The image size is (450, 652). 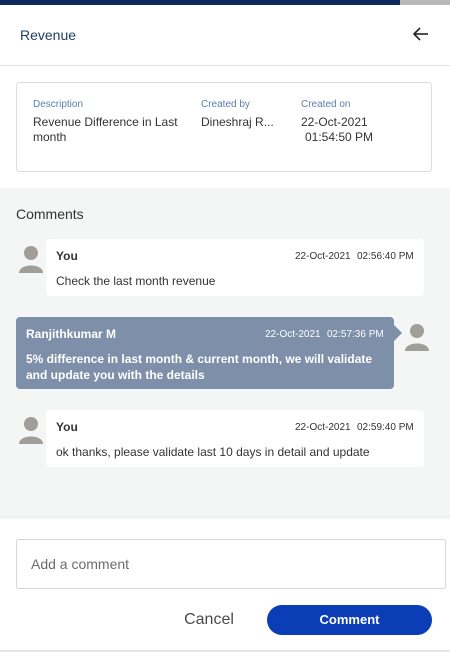 What do you see at coordinates (385, 427) in the screenshot?
I see `comment-time: 02:59:40 PM` at bounding box center [385, 427].